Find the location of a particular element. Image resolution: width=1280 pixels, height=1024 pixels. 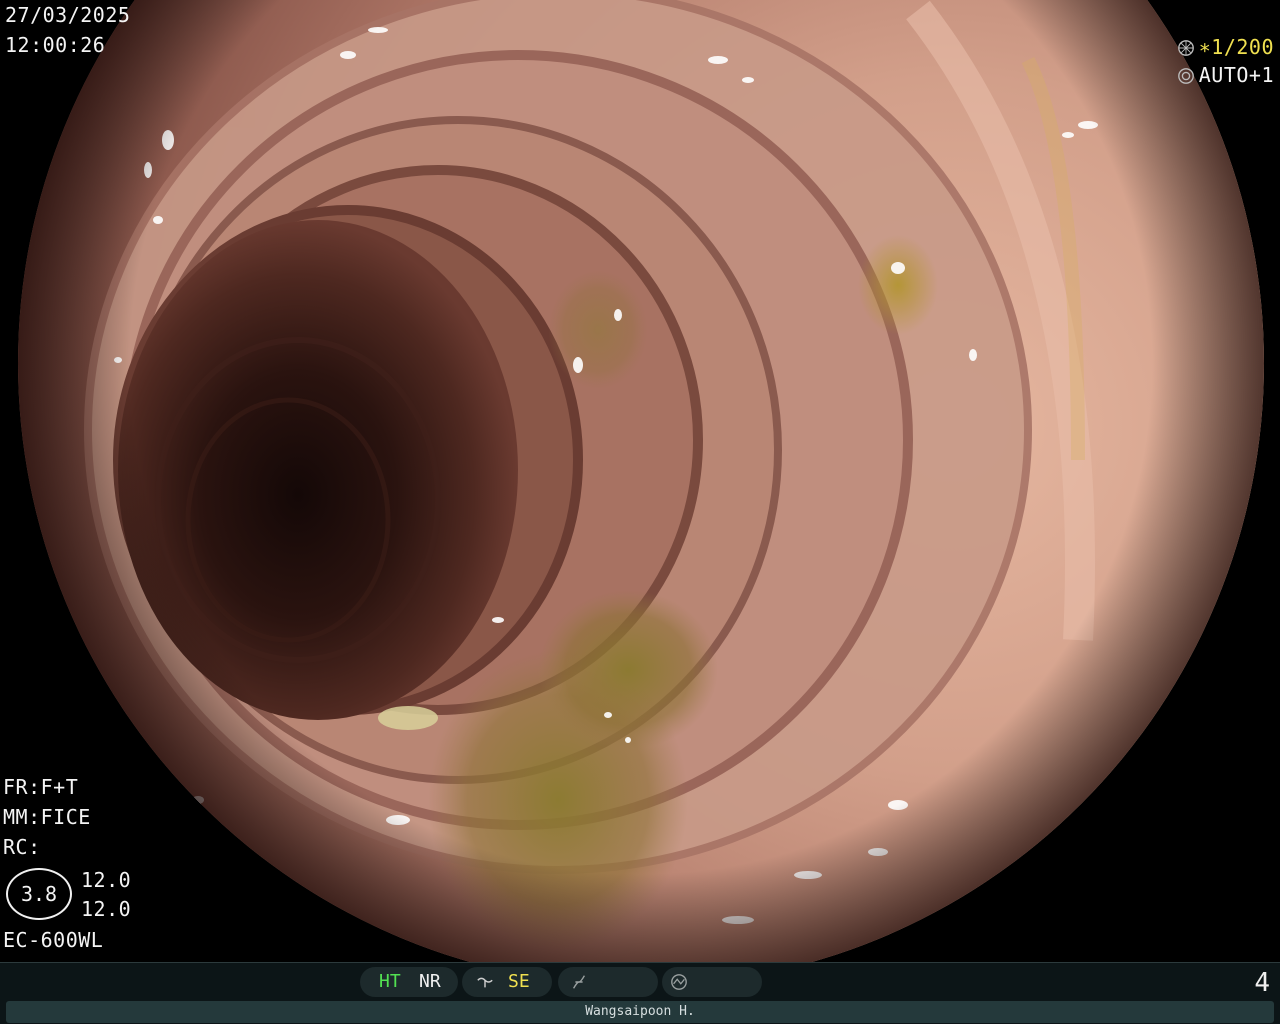

color-pill is located at coordinates (712, 982).